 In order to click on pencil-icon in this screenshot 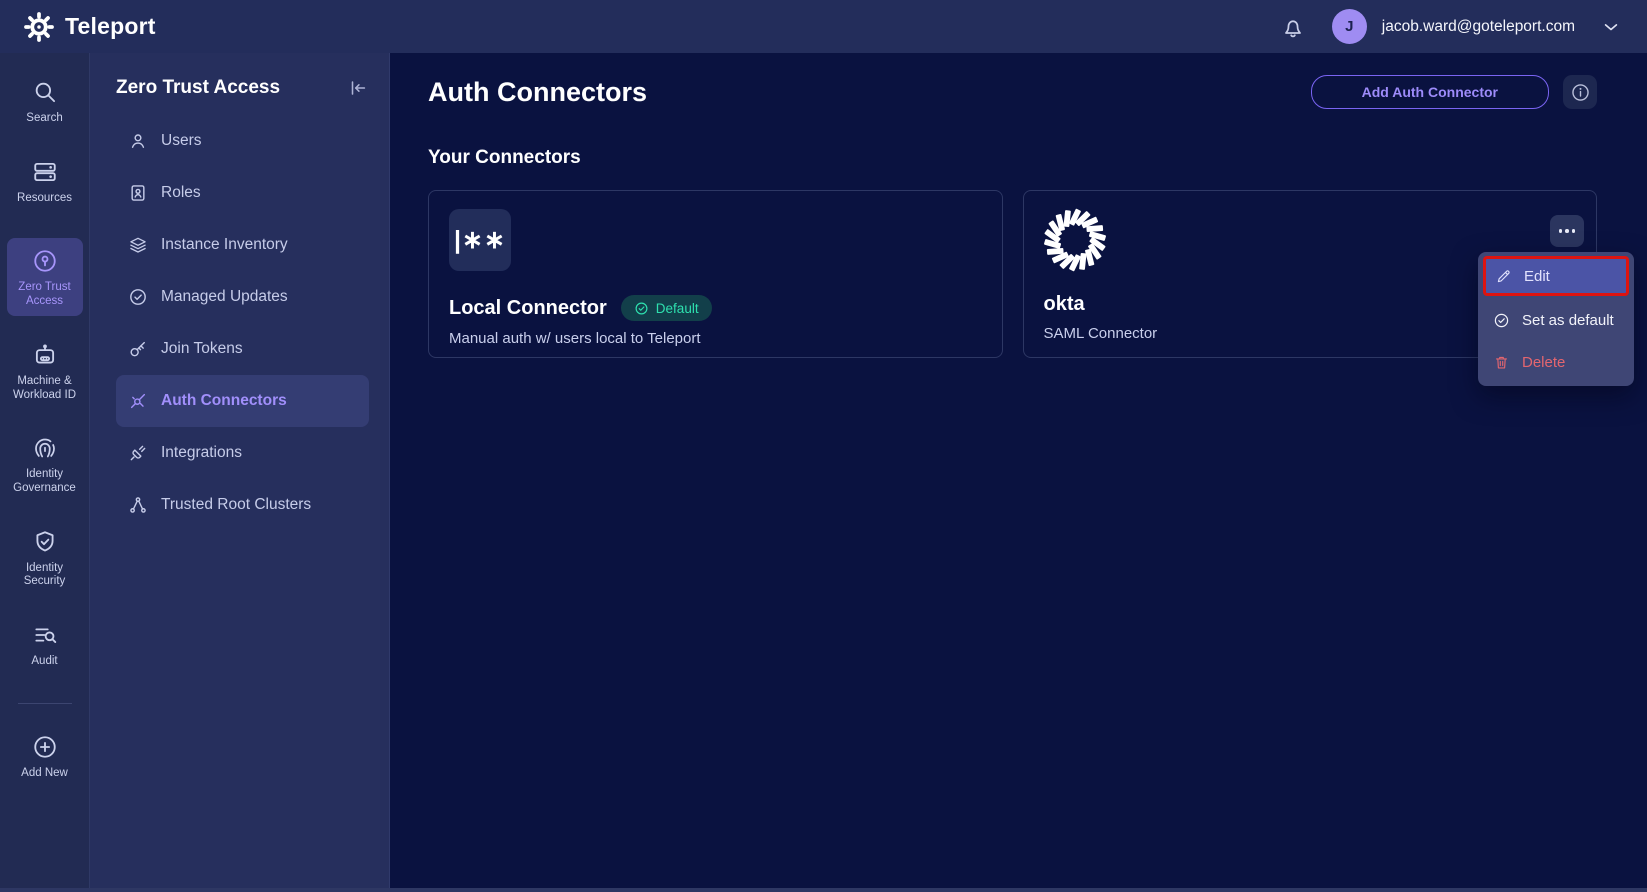, I will do `click(1503, 275)`.